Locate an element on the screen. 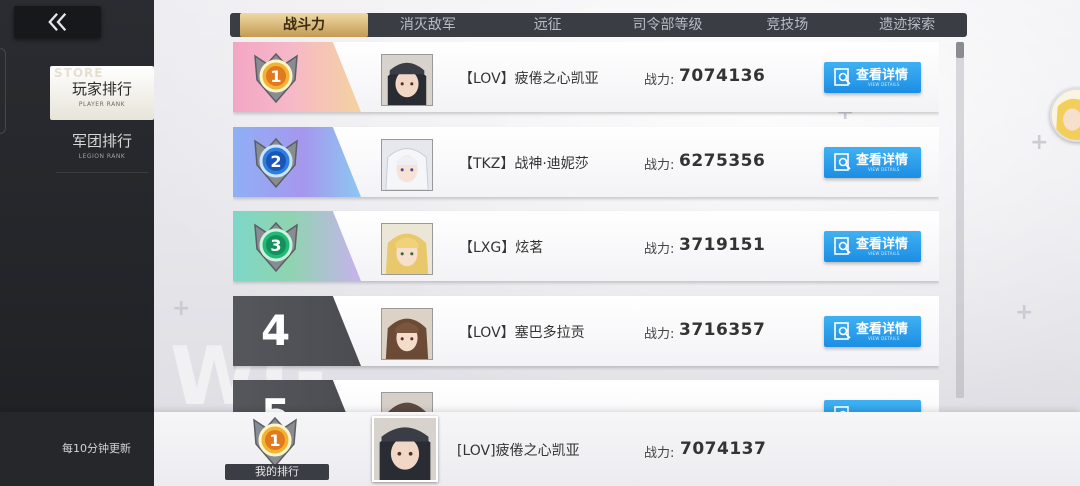  sidebar-accent is located at coordinates (3, 91).